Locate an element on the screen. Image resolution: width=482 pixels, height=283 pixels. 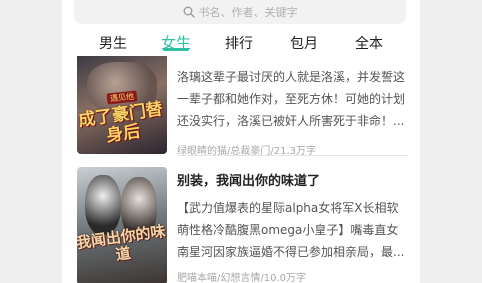
search-bar: 书名、作者、关键字 is located at coordinates (240, 12).